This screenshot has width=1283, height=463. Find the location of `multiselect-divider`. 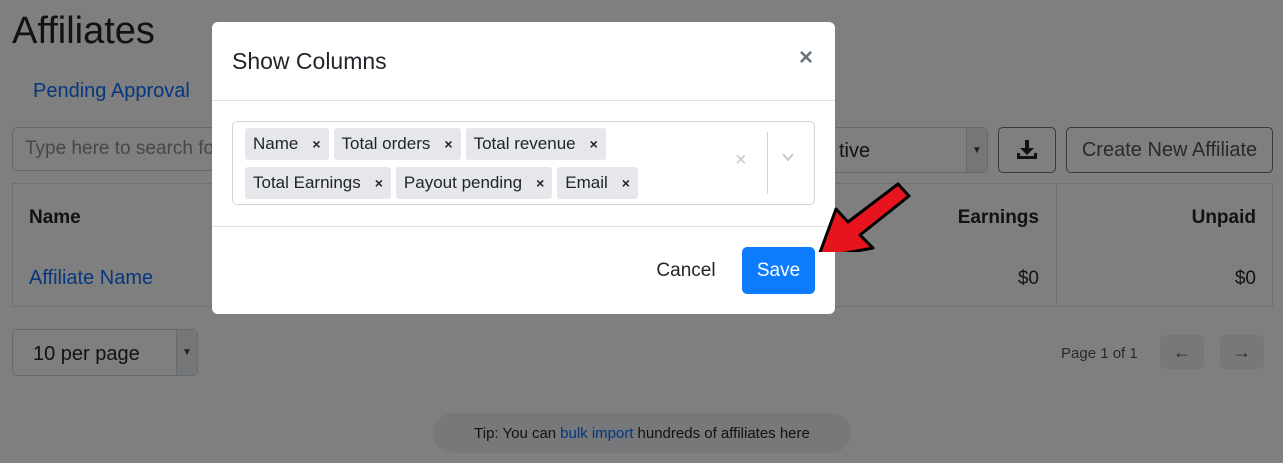

multiselect-divider is located at coordinates (767, 163).